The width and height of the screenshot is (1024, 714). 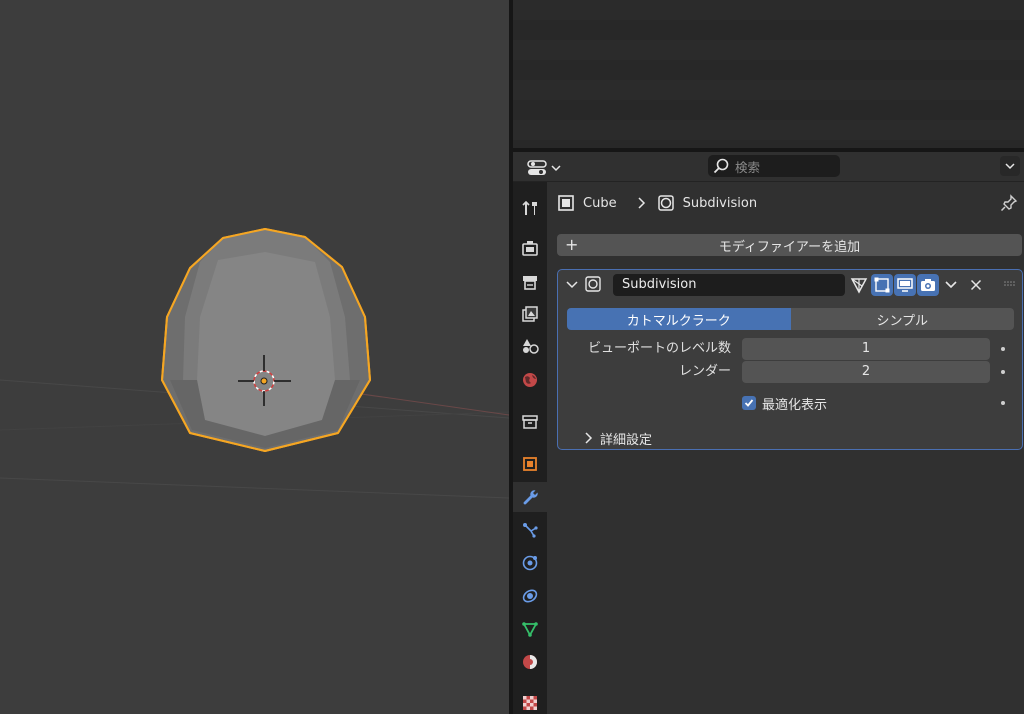 I want to click on render-levels-row: レンダー 2, so click(x=790, y=372).